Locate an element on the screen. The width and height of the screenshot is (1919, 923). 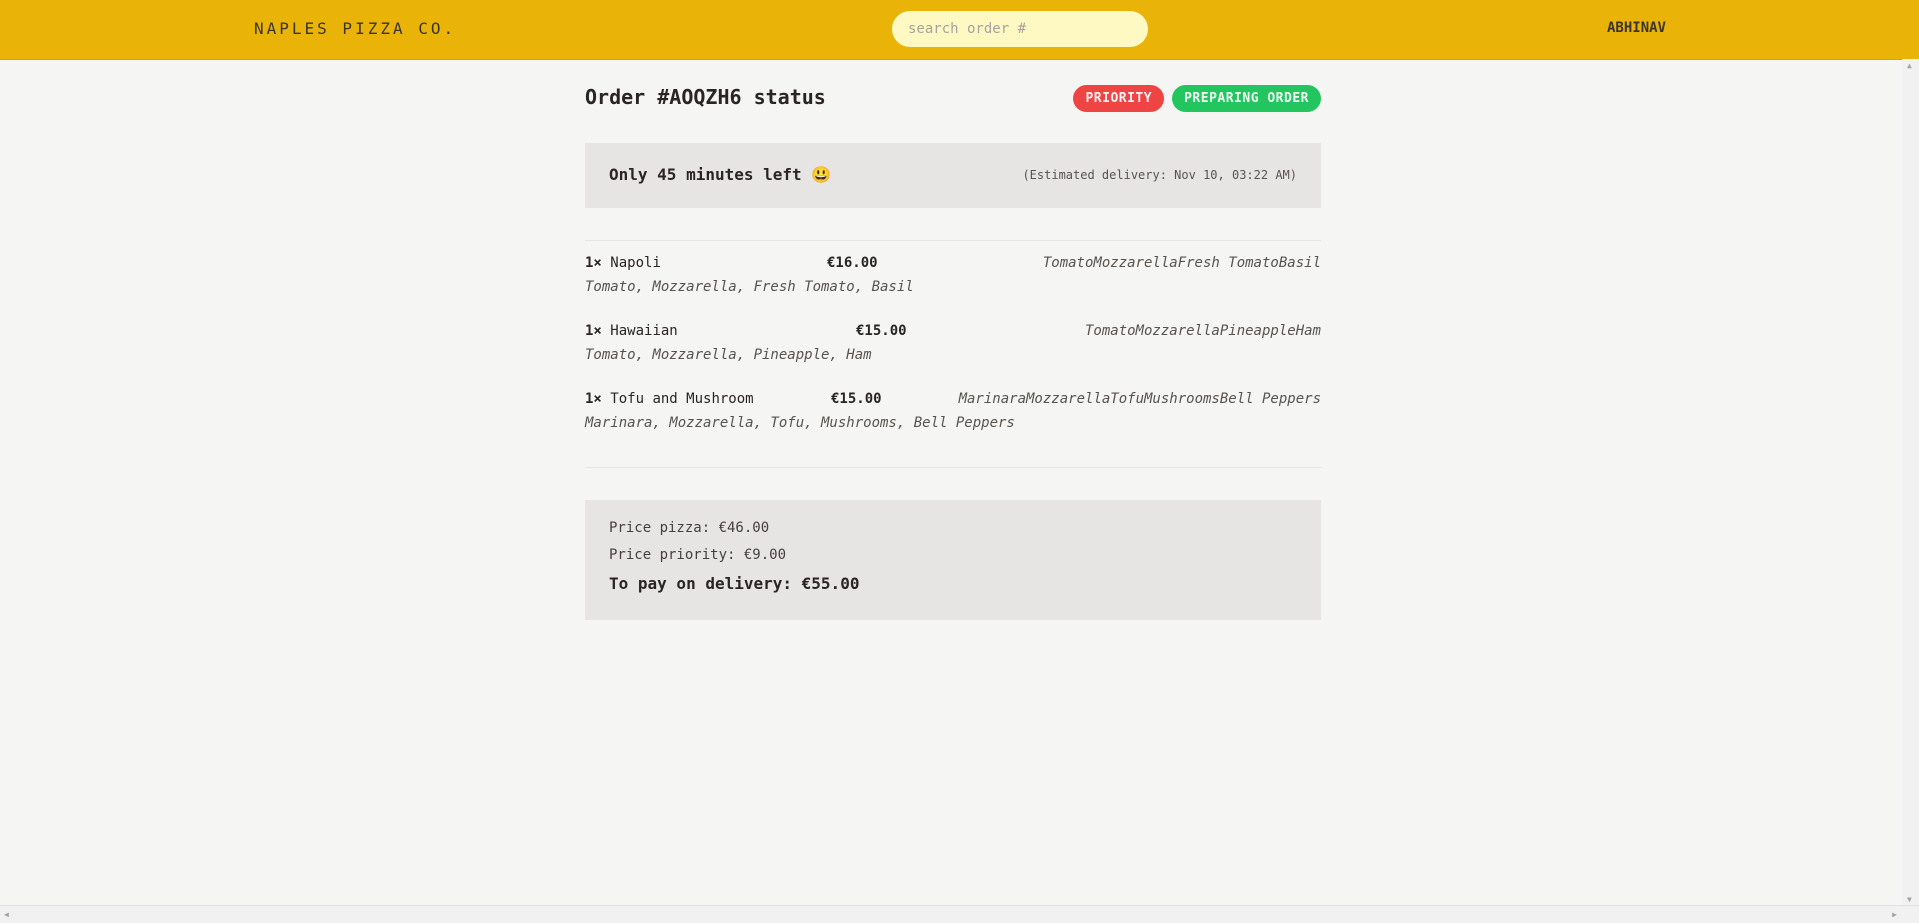
item-ingredients: Tomato, Mozzarella, Pineapple, Ham is located at coordinates (728, 355).